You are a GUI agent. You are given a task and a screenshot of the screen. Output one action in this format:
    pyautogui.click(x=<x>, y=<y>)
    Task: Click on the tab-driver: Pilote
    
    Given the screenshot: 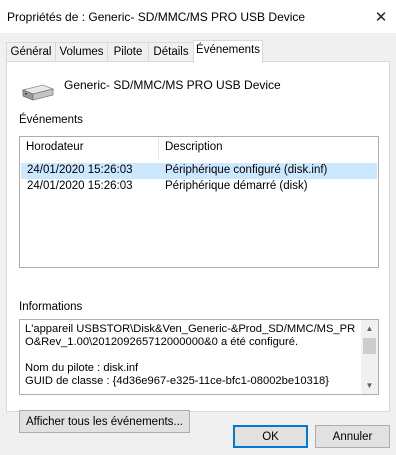 What is the action you would take?
    pyautogui.click(x=128, y=52)
    